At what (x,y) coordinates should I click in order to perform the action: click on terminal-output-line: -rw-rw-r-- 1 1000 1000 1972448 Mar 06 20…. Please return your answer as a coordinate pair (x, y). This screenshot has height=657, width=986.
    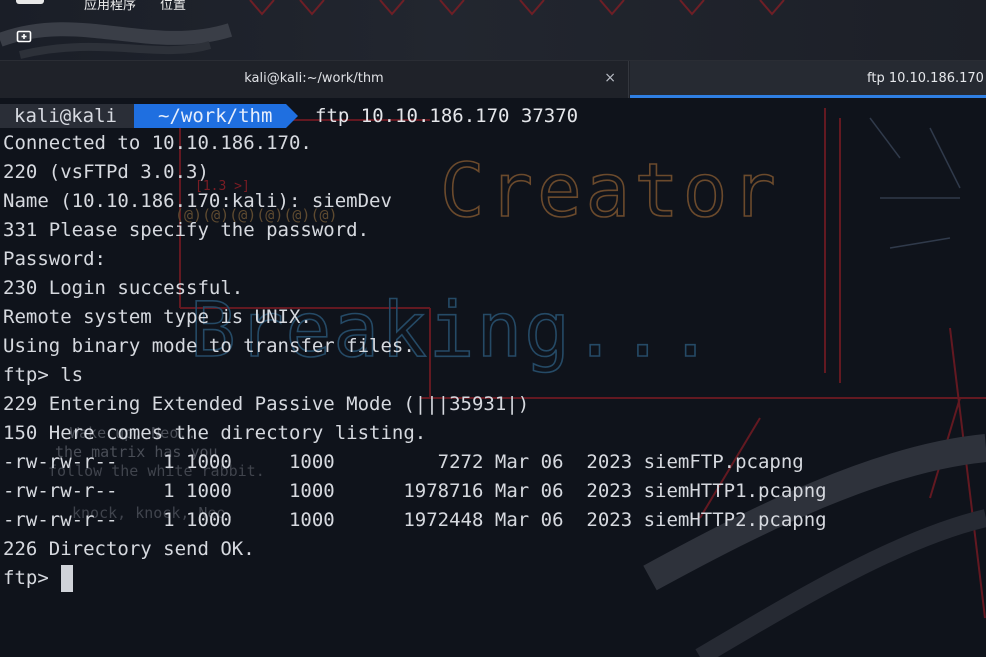
    Looking at the image, I should click on (415, 520).